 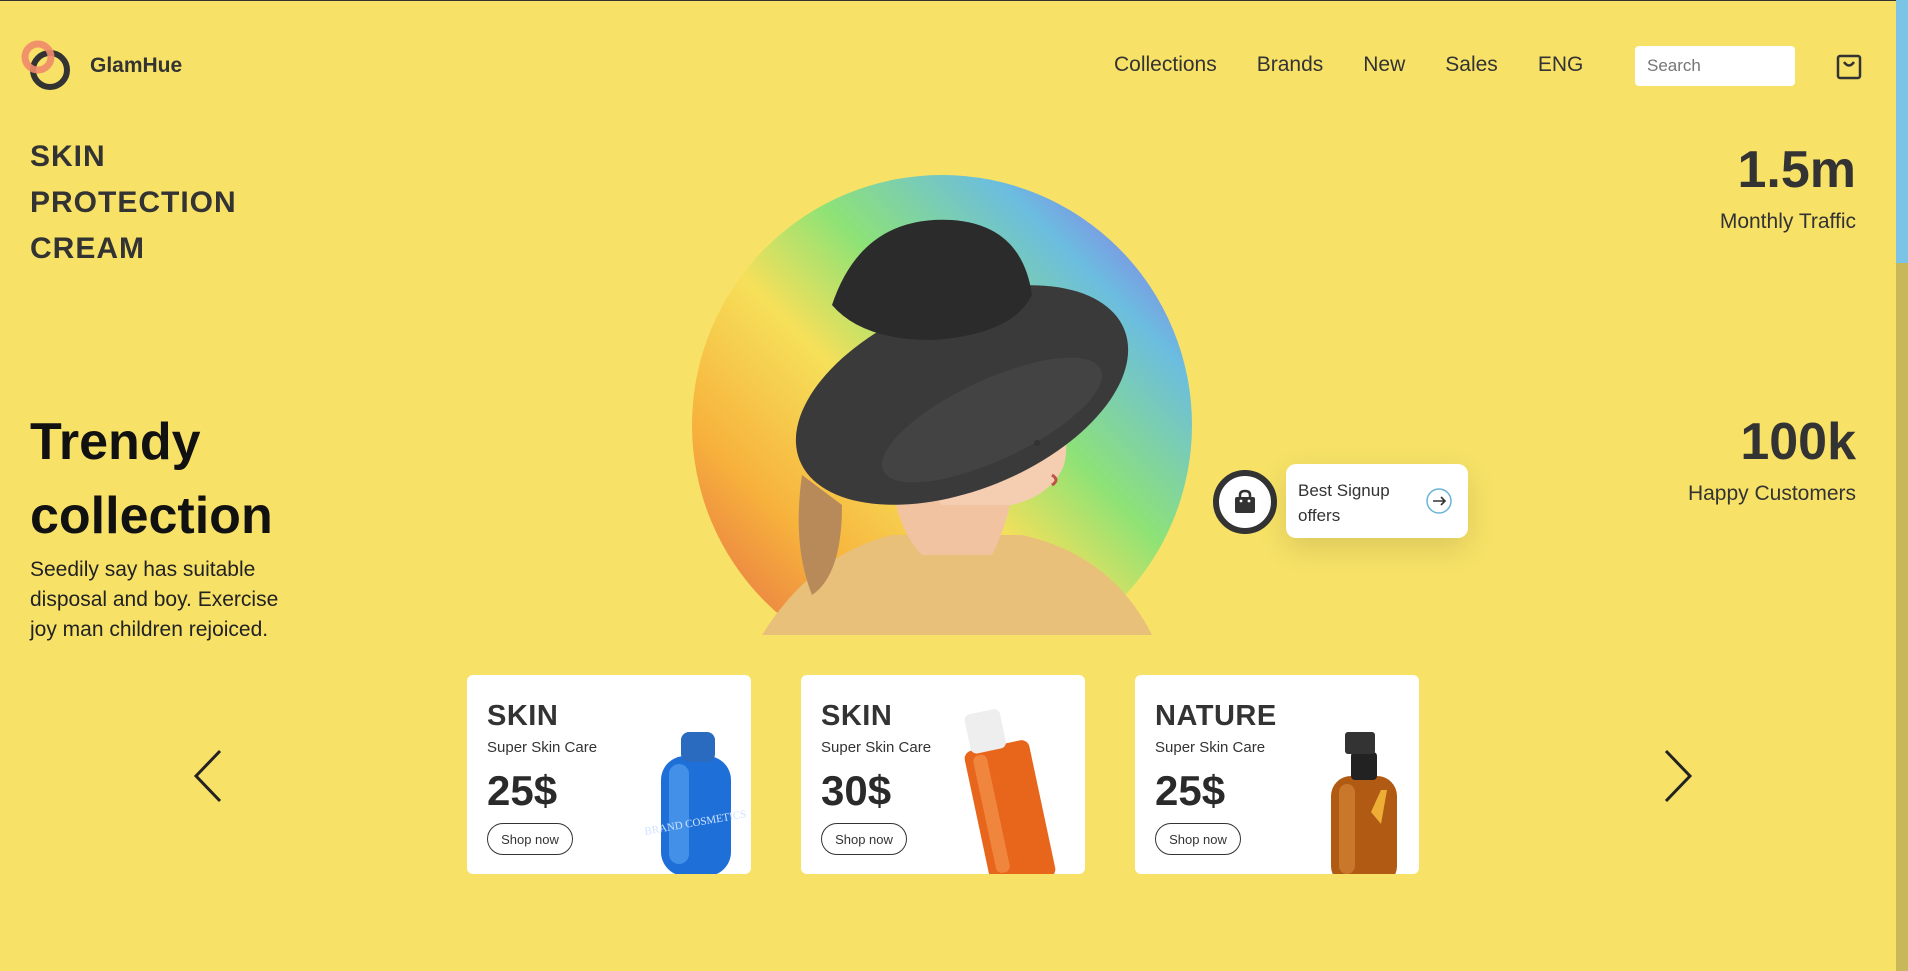 What do you see at coordinates (856, 790) in the screenshot?
I see `product-price: 30$` at bounding box center [856, 790].